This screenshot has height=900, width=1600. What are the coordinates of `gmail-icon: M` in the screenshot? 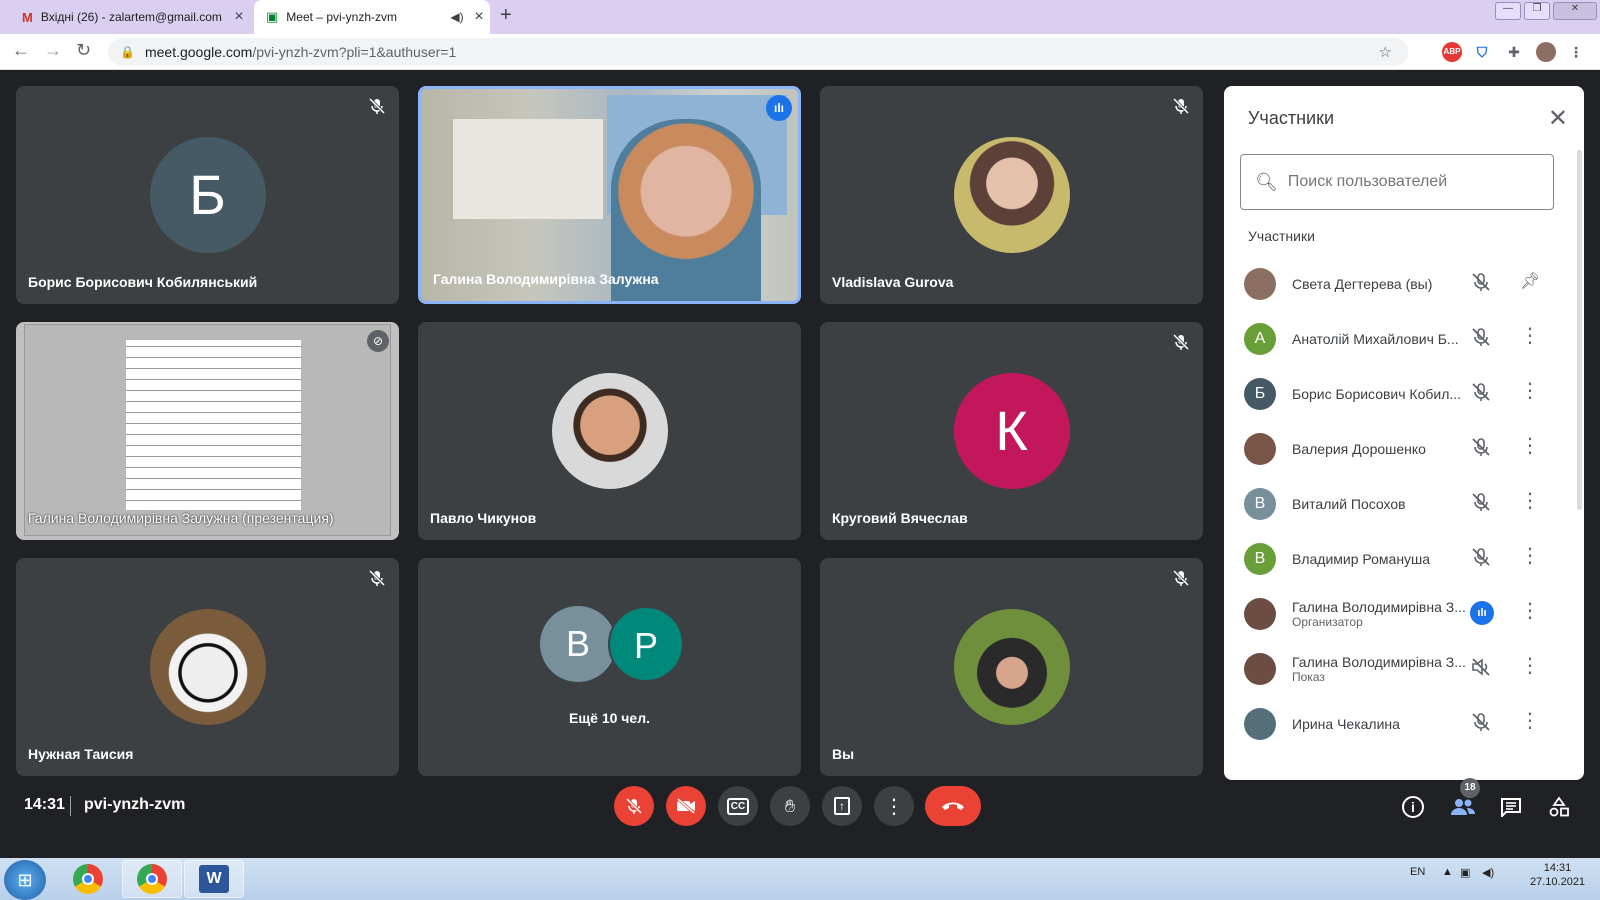 It's located at (27, 17).